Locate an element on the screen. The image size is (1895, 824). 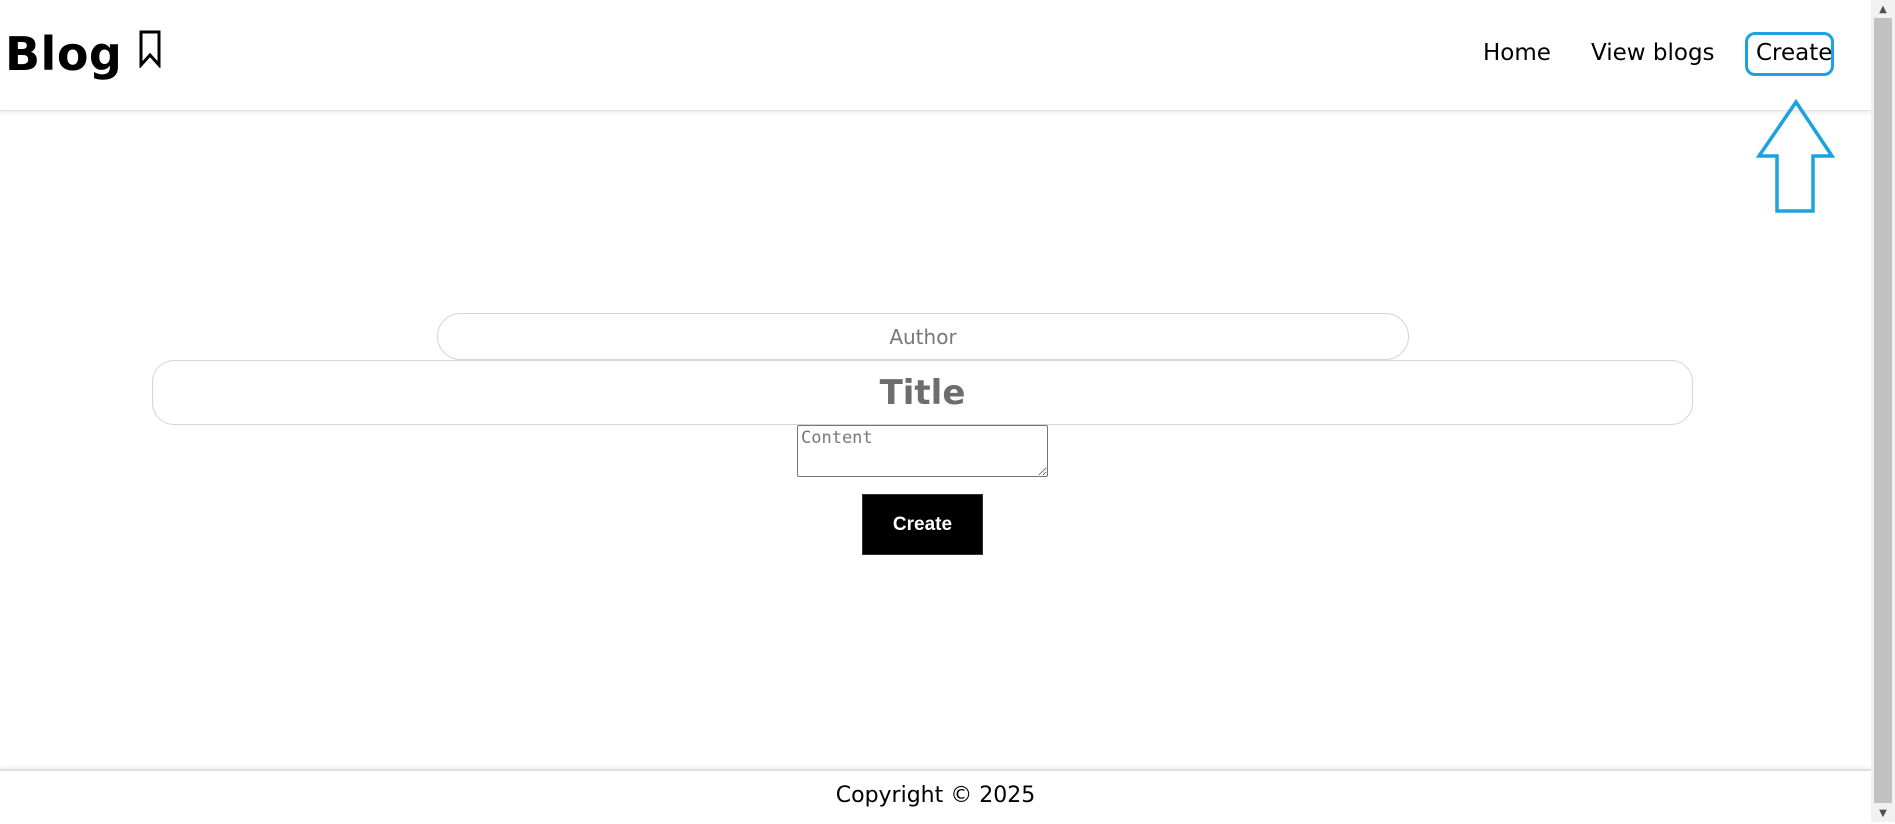
scrollbar-thumb is located at coordinates (1883, 410).